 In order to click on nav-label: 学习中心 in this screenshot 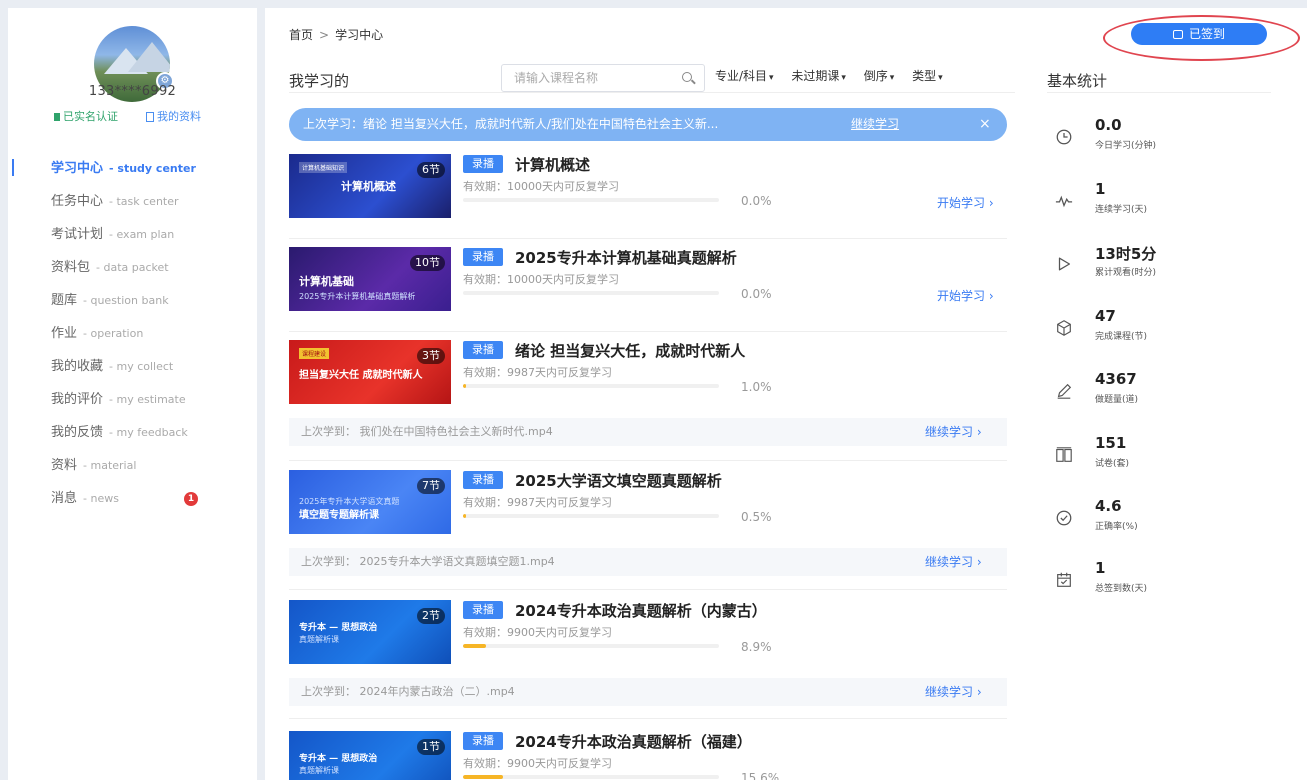, I will do `click(77, 168)`.